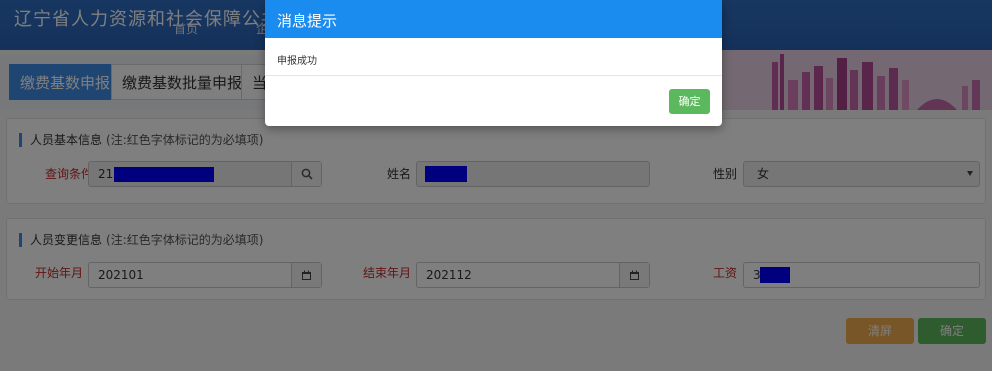 Image resolution: width=992 pixels, height=371 pixels. I want to click on dialog-divider, so click(493, 75).